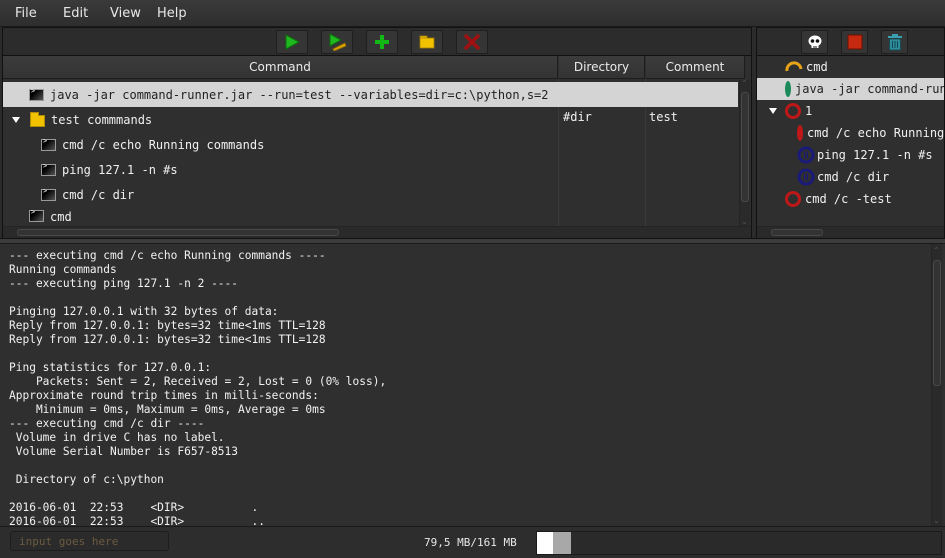 The height and width of the screenshot is (558, 945). What do you see at coordinates (26, 13) in the screenshot?
I see `menu-file: File` at bounding box center [26, 13].